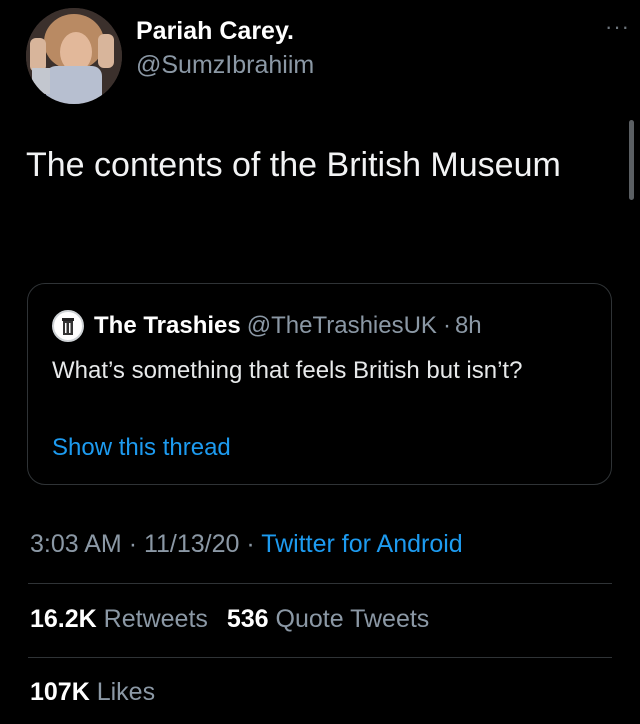  I want to click on scrollbar, so click(631, 160).